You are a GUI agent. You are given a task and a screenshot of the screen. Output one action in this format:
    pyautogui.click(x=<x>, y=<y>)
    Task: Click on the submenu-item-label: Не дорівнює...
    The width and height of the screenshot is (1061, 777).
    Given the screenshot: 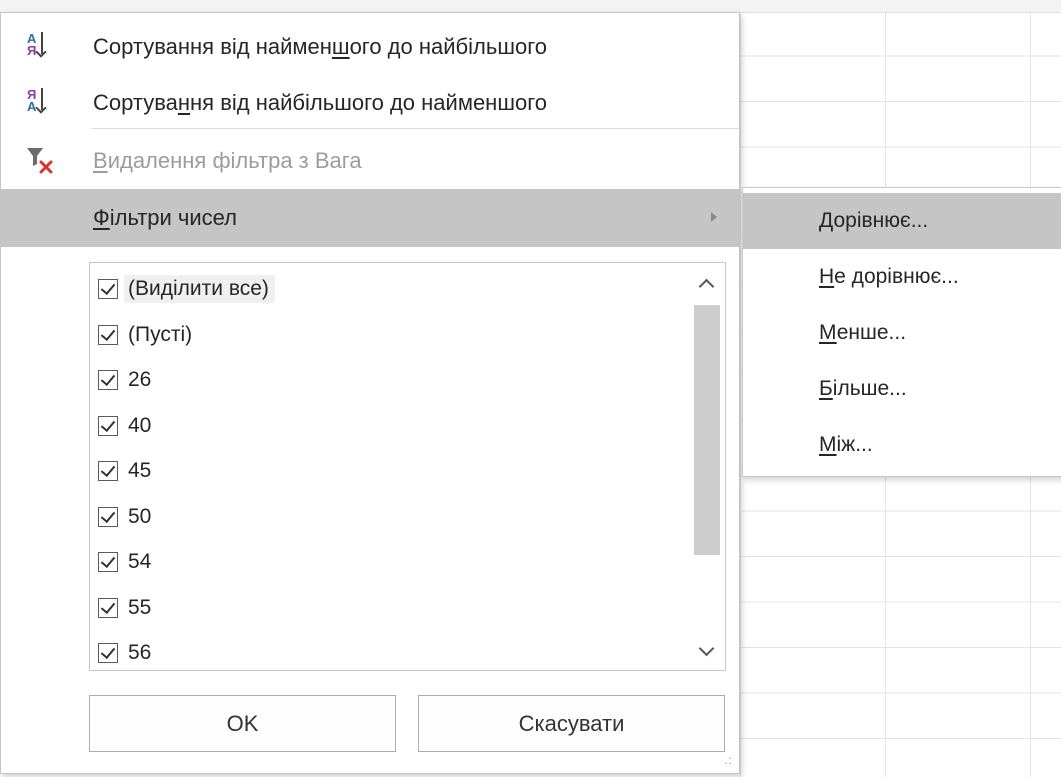 What is the action you would take?
    pyautogui.click(x=889, y=276)
    